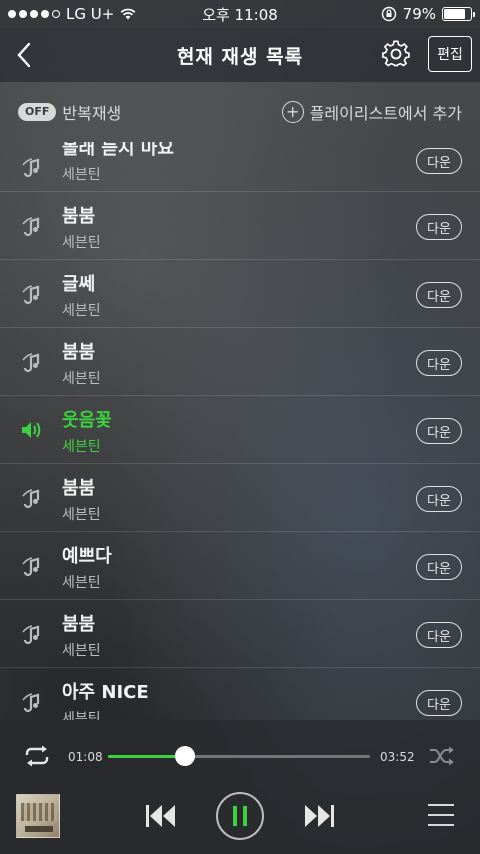  I want to click on shuffle-button, so click(442, 758).